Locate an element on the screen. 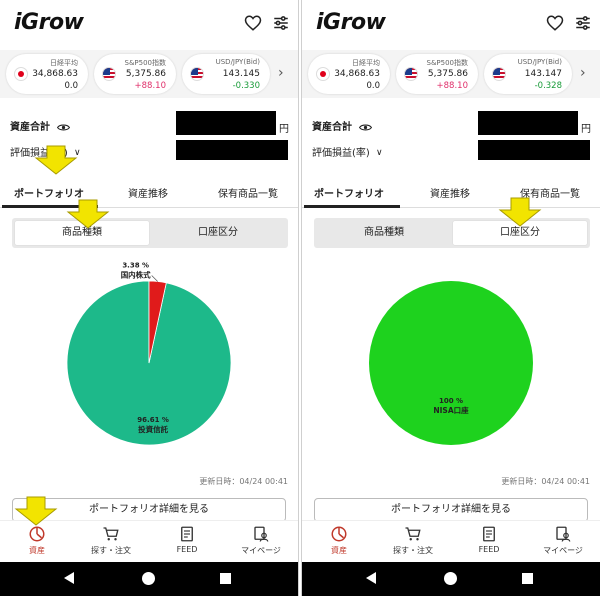 This screenshot has height=596, width=600. segment-product-type: 商品種類 is located at coordinates (384, 233).